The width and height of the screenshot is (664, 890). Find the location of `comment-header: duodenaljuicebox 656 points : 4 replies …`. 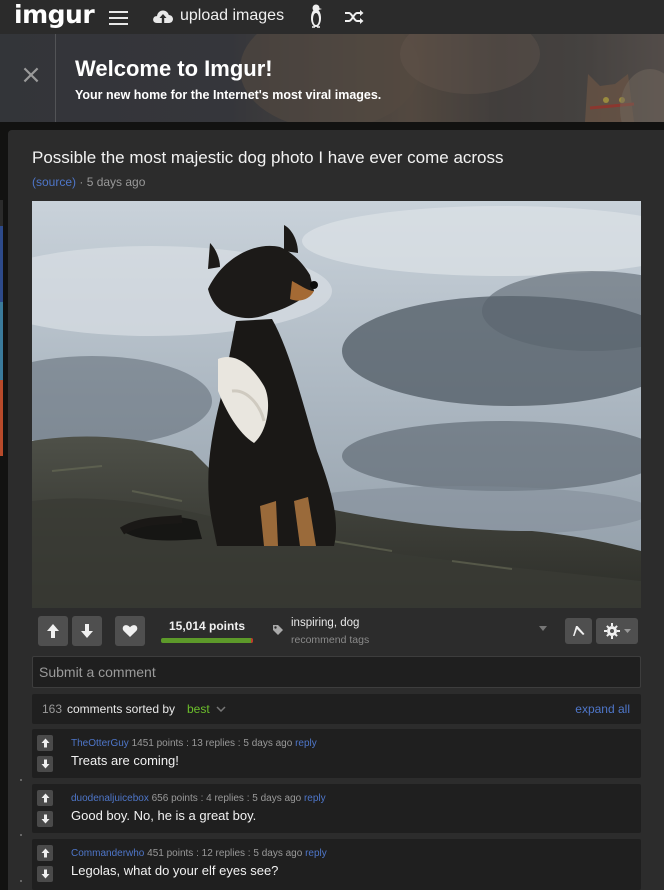

comment-header: duodenaljuicebox 656 points : 4 replies … is located at coordinates (198, 798).